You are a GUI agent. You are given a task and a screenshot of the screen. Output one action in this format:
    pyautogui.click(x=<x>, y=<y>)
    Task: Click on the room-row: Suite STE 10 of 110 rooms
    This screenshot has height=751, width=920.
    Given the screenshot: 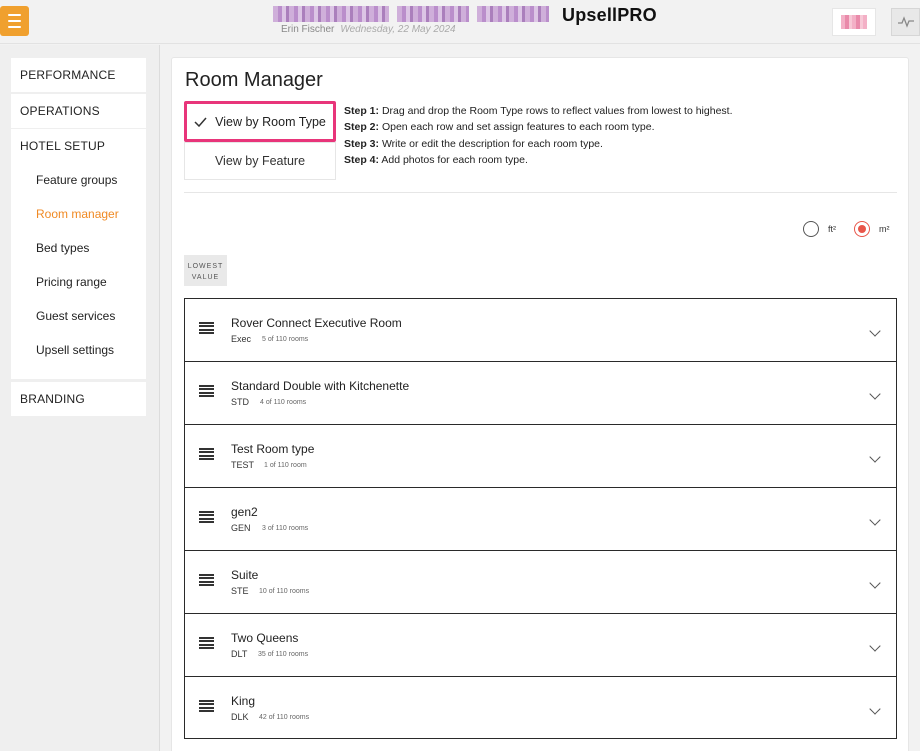 What is the action you would take?
    pyautogui.click(x=540, y=581)
    